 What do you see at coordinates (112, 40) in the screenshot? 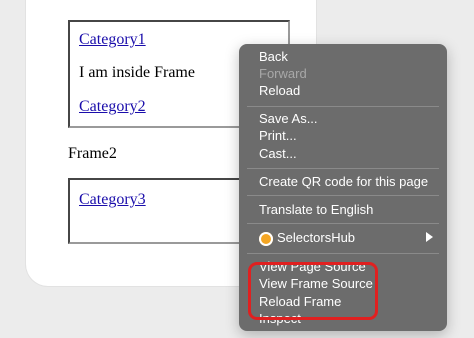
I see `category1-link: Category1` at bounding box center [112, 40].